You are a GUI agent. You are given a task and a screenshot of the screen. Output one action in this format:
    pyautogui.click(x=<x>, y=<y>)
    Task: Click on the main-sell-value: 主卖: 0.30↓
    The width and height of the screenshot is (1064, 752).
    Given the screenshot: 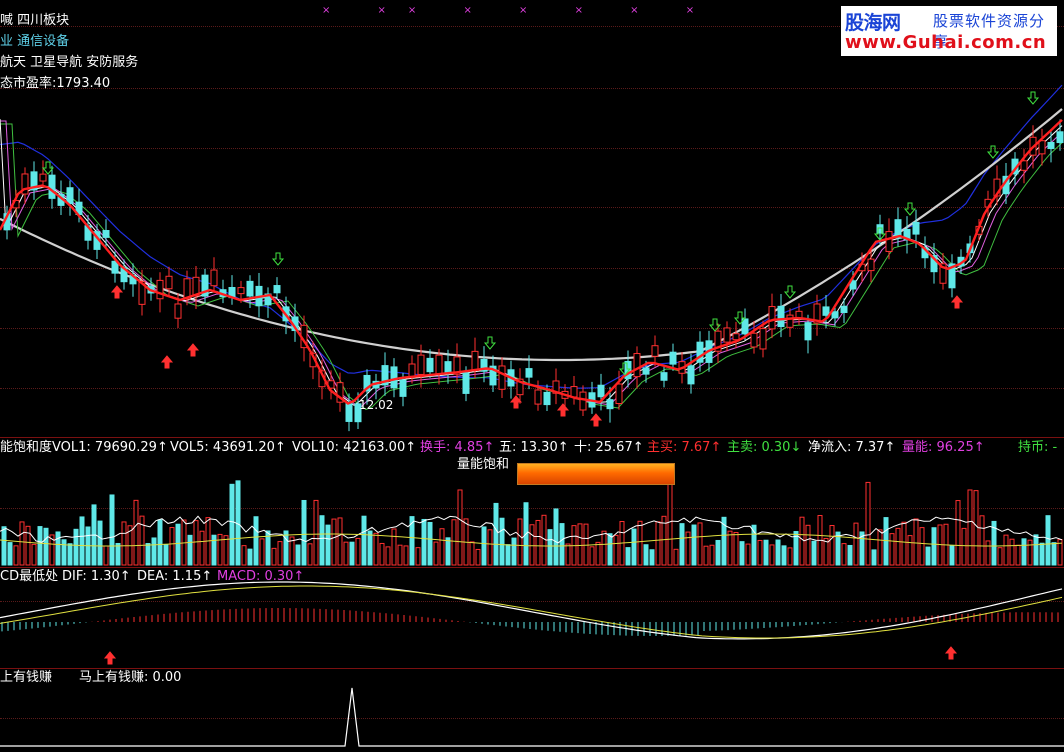 What is the action you would take?
    pyautogui.click(x=764, y=447)
    